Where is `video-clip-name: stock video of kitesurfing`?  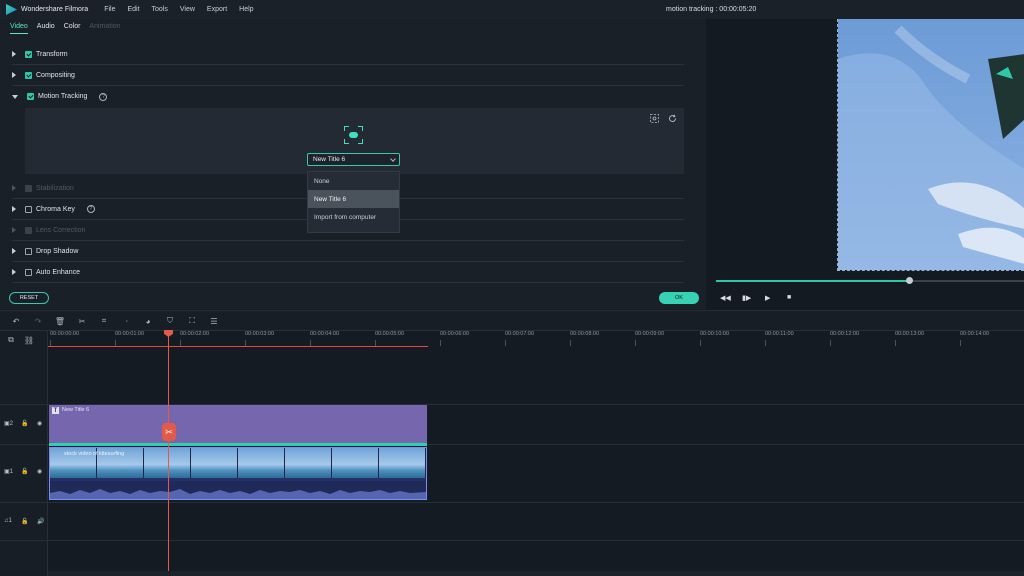 video-clip-name: stock video of kitesurfing is located at coordinates (94, 454).